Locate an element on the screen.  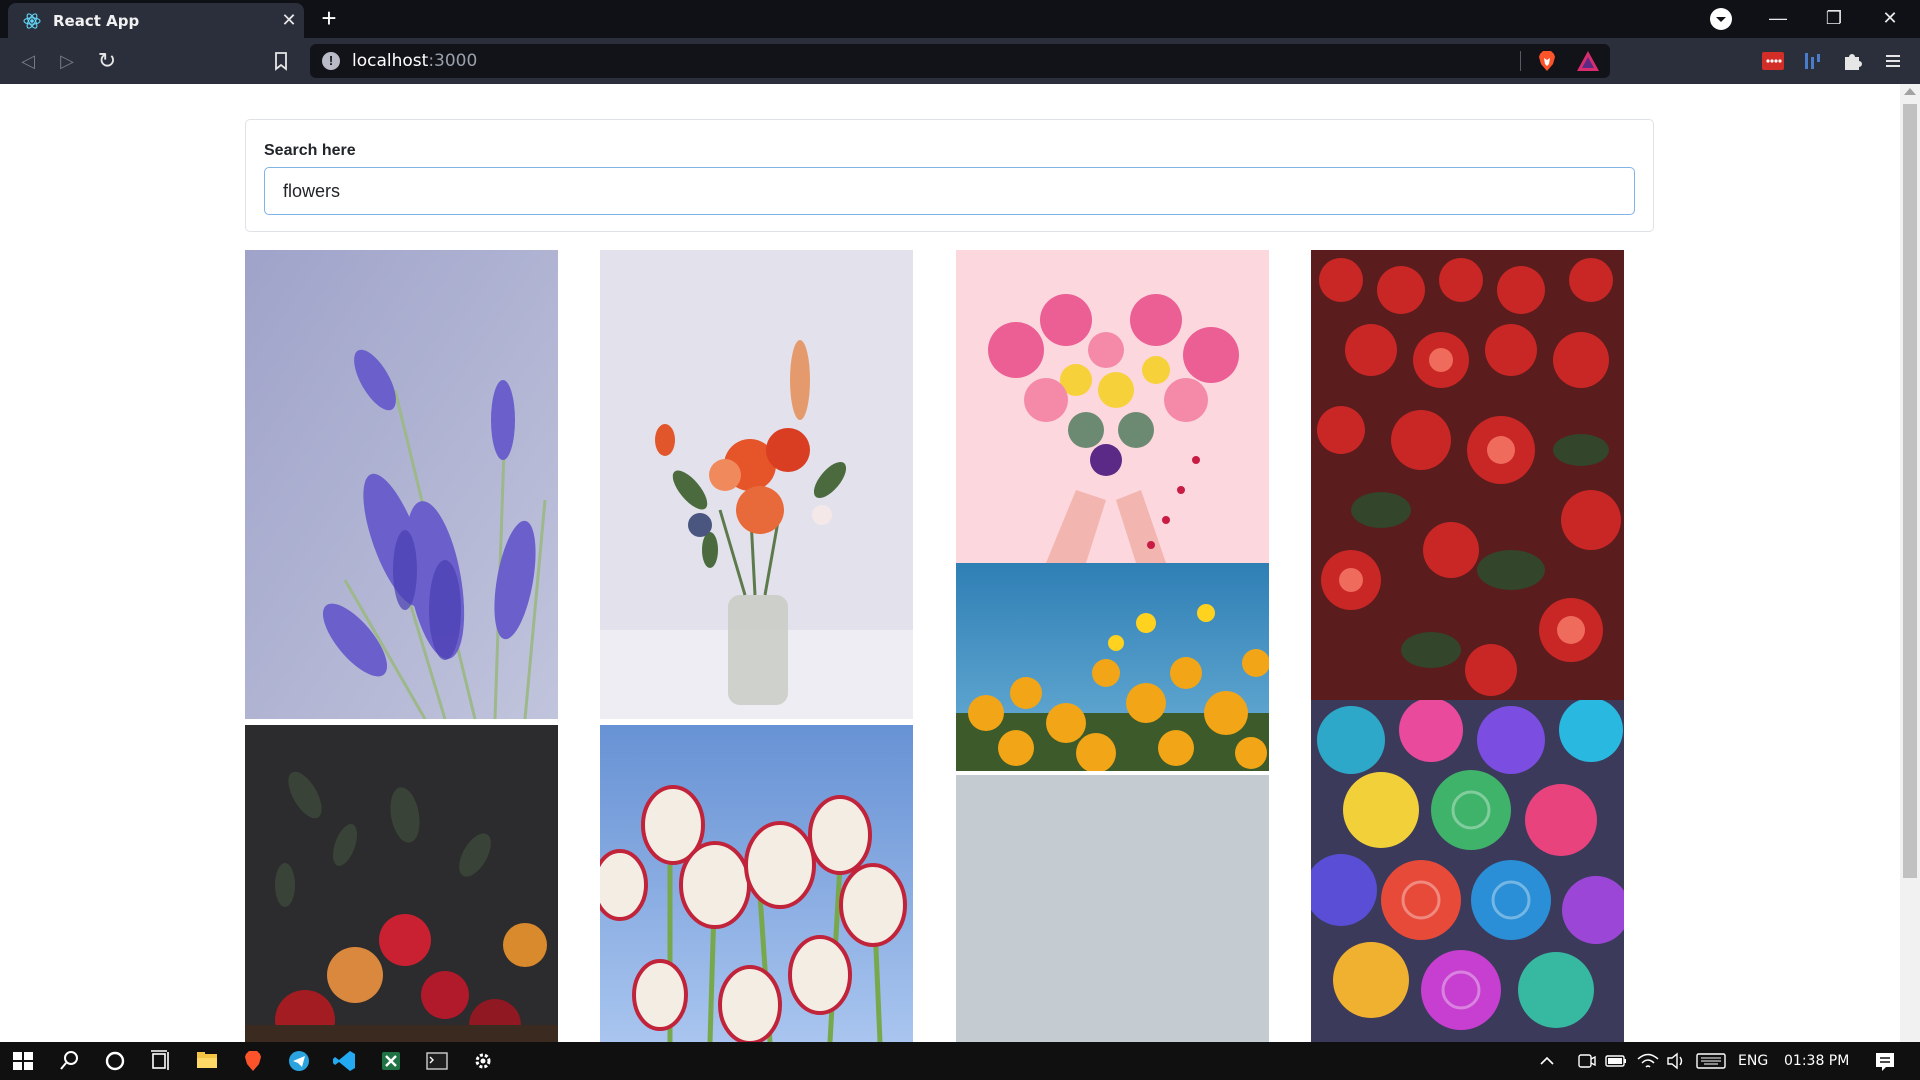
windows-start-icon is located at coordinates (23, 1061).